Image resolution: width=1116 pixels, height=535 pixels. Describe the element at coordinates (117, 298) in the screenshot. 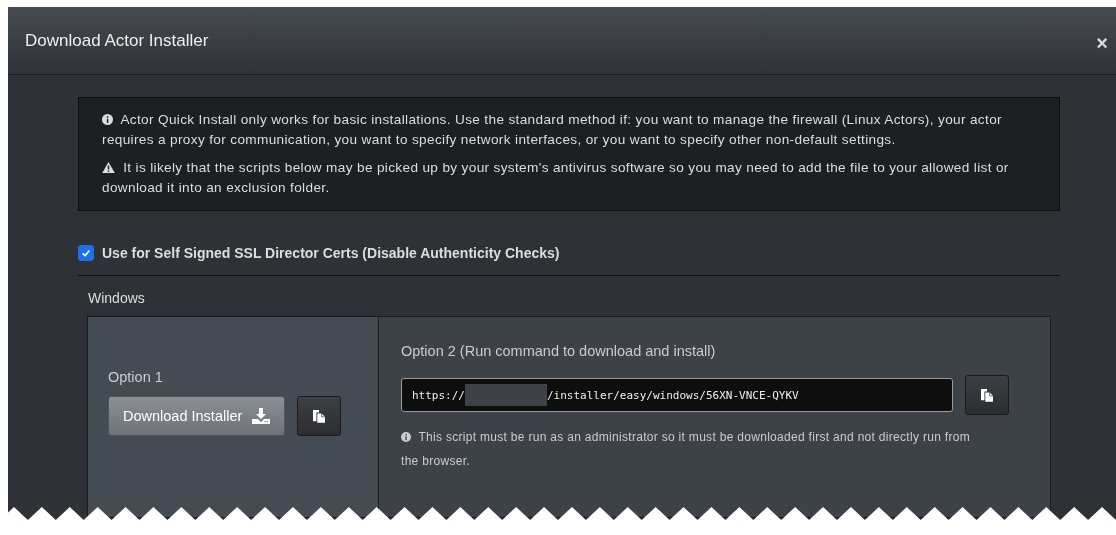

I see `section-title: Windows` at that location.